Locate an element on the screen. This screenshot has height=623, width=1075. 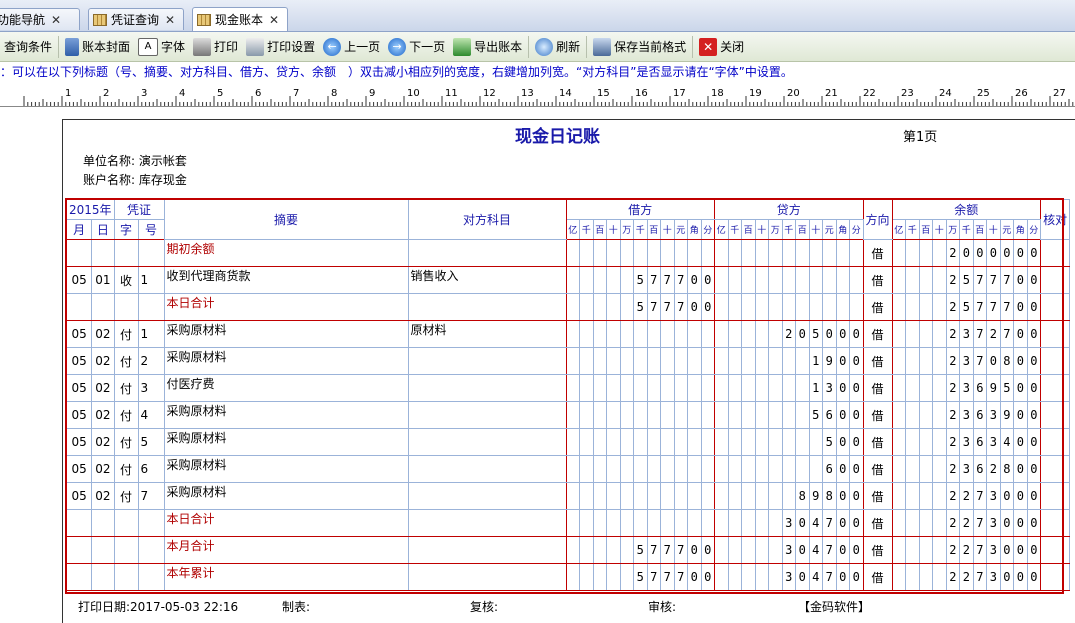
counter-account-cell is located at coordinates (487, 253).